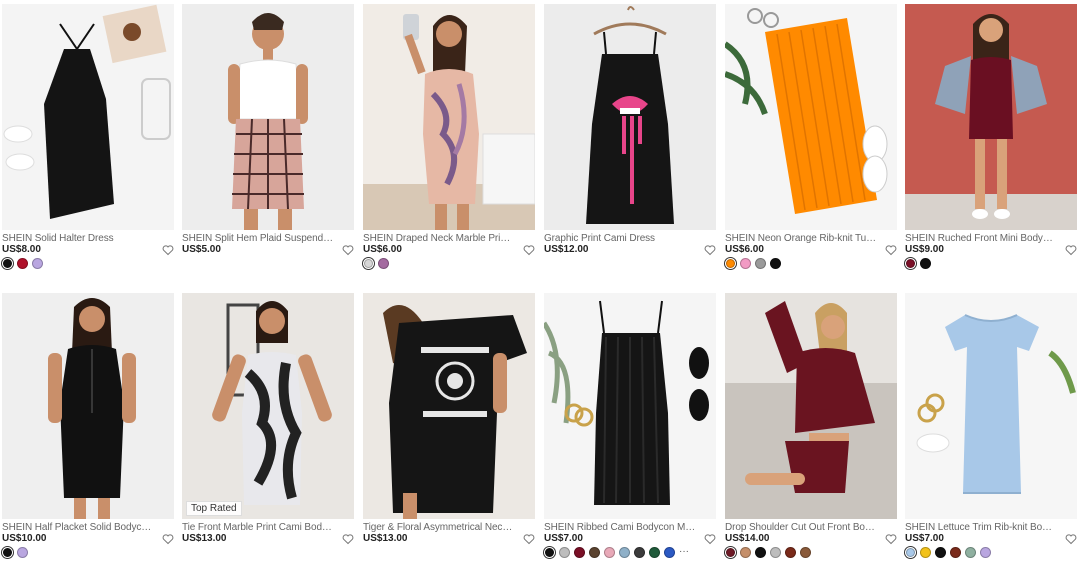 The height and width of the screenshot is (564, 1080). Describe the element at coordinates (620, 527) in the screenshot. I see `product-title: SHEIN Ribbed Cami Bodycon Mini Dress` at that location.